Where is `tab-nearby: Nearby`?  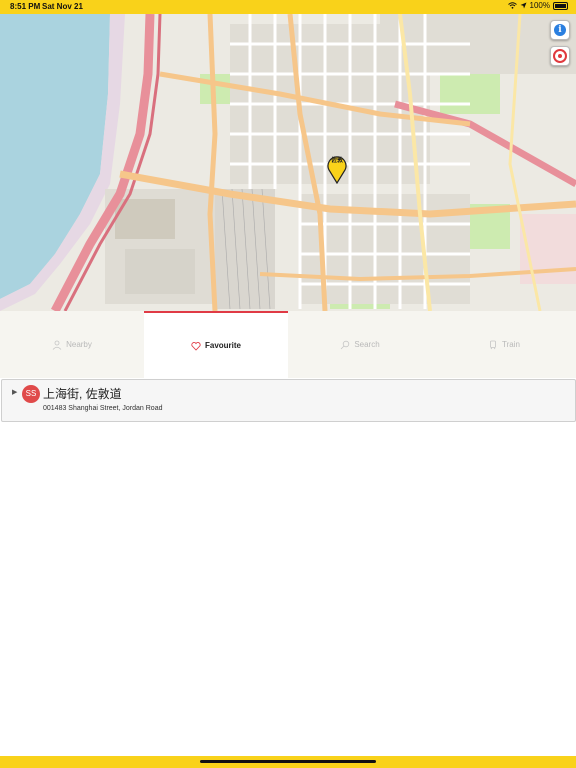 tab-nearby: Nearby is located at coordinates (72, 344).